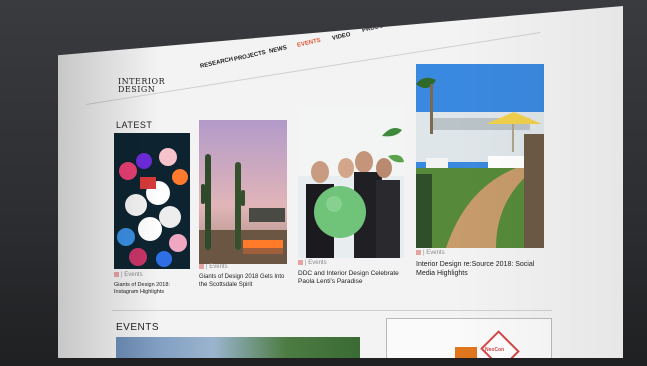  I want to click on garden-image, so click(480, 156).